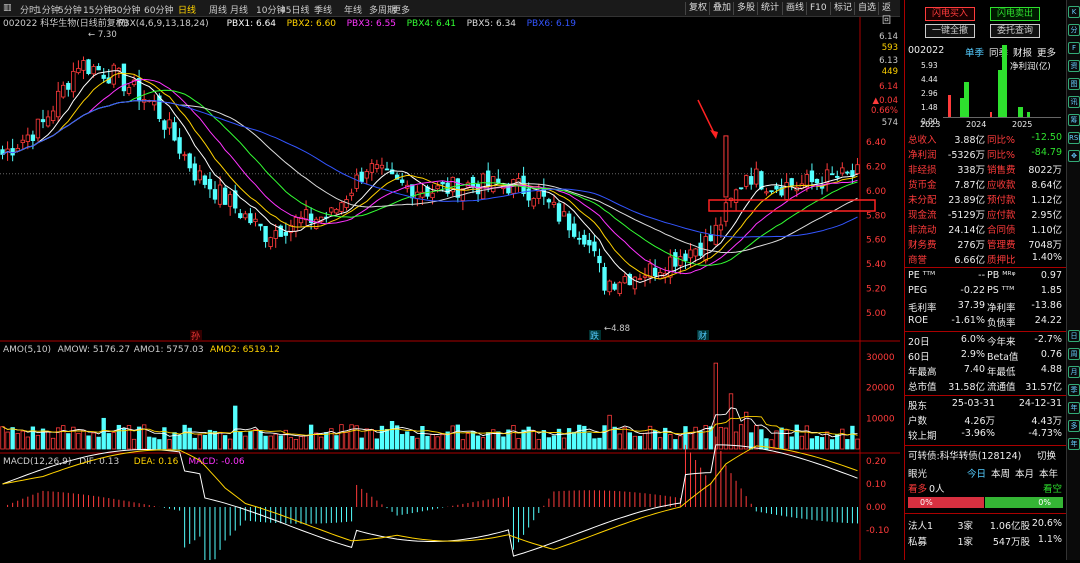 This screenshot has height=563, width=1080. What do you see at coordinates (1001, 387) in the screenshot?
I see `perf-label: 流通值` at bounding box center [1001, 387].